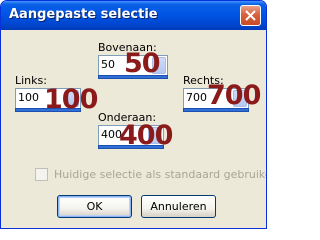 Image resolution: width=320 pixels, height=240 pixels. Describe the element at coordinates (142, 63) in the screenshot. I see `top-overlay-number: 50` at that location.